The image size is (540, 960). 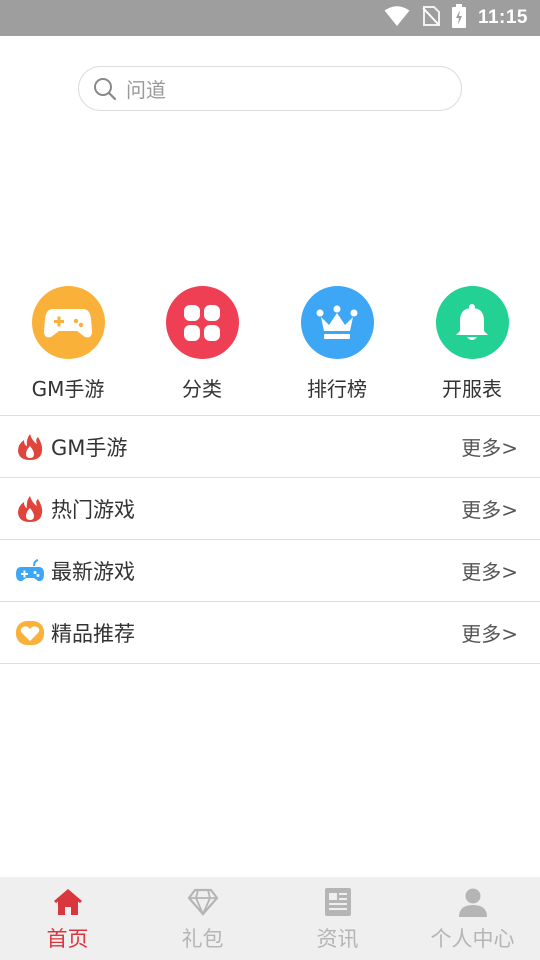 I want to click on nav-item-gift: 礼包, so click(x=202, y=918).